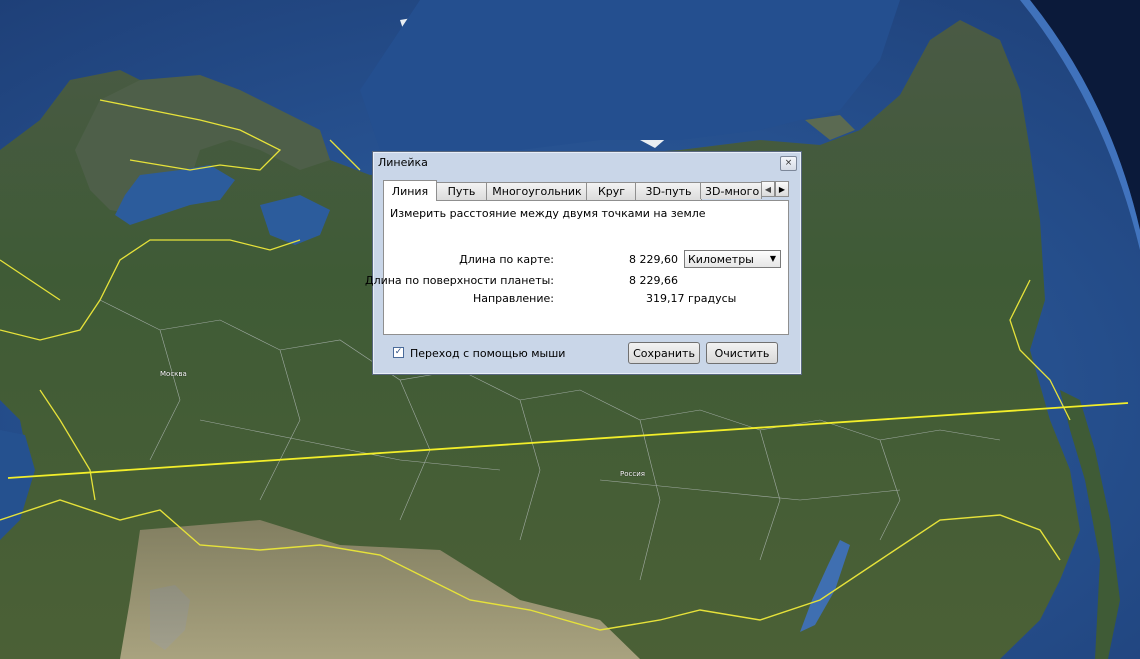 This screenshot has height=659, width=1140. What do you see at coordinates (721, 259) in the screenshot?
I see `units-selected: Километры` at bounding box center [721, 259].